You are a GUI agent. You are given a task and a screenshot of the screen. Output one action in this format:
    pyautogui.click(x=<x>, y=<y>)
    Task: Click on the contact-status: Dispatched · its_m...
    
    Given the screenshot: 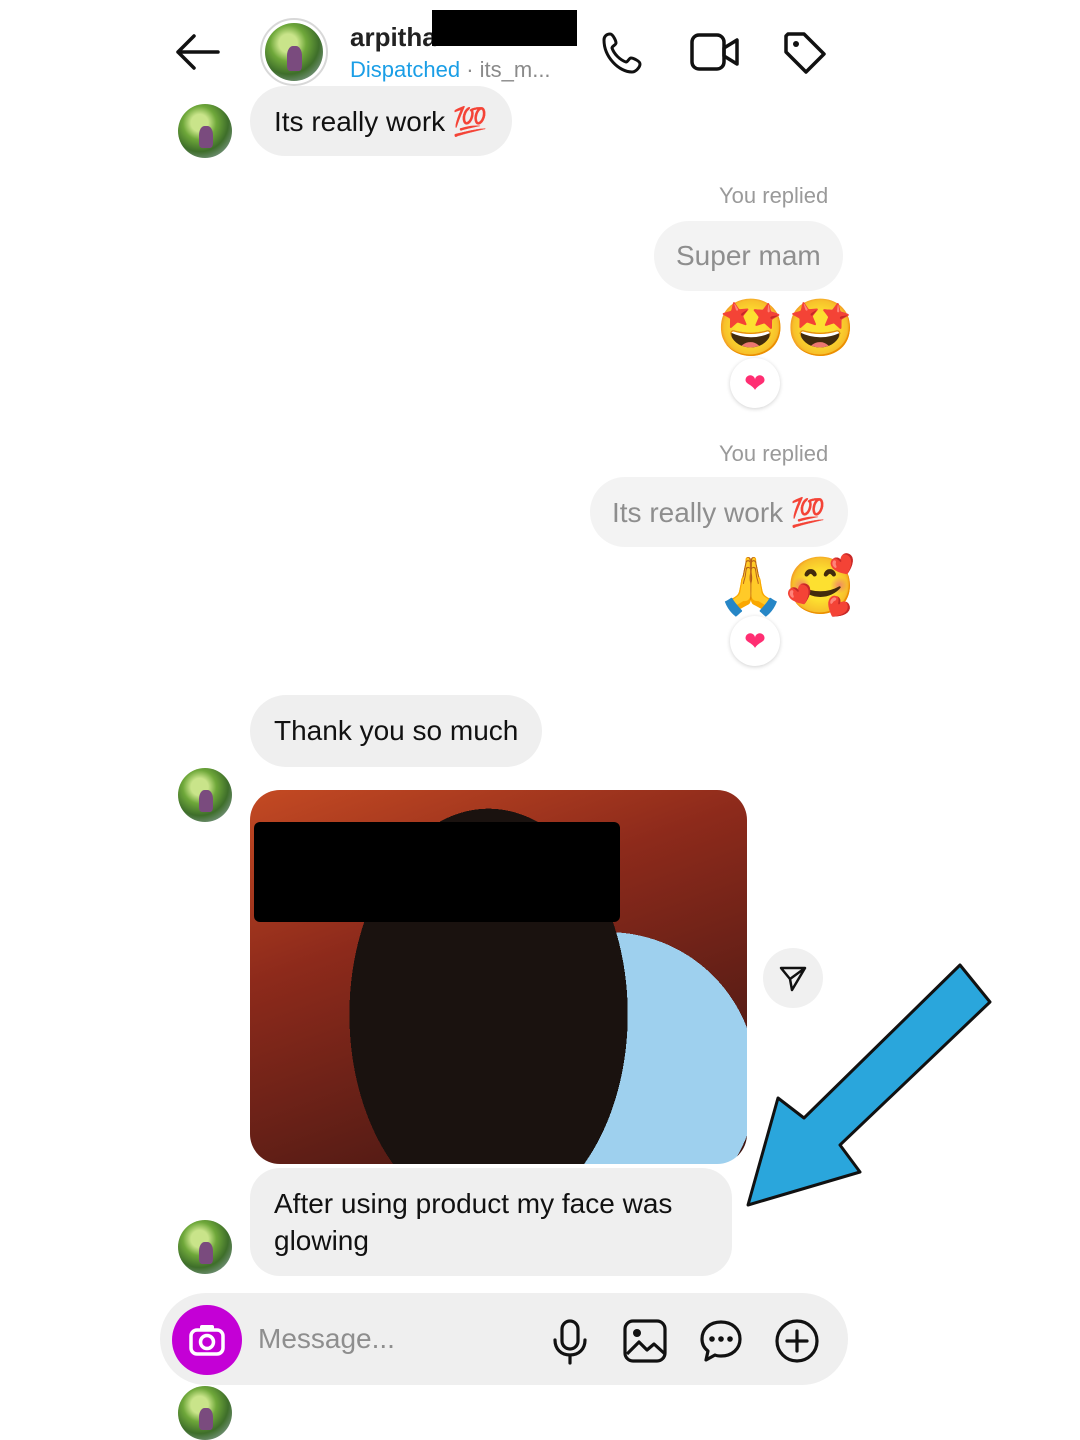 What is the action you would take?
    pyautogui.click(x=450, y=70)
    